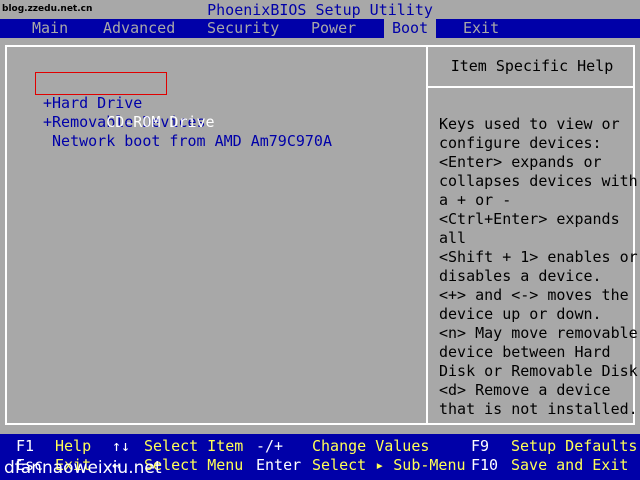  Describe the element at coordinates (529, 219) in the screenshot. I see `help-line: <Ctrl+Enter> expands` at that location.